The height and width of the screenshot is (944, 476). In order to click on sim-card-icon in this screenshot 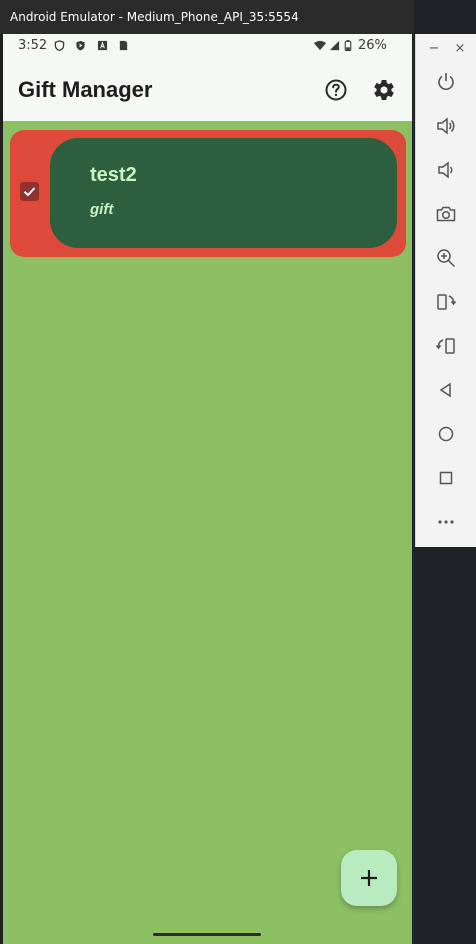, I will do `click(123, 45)`.